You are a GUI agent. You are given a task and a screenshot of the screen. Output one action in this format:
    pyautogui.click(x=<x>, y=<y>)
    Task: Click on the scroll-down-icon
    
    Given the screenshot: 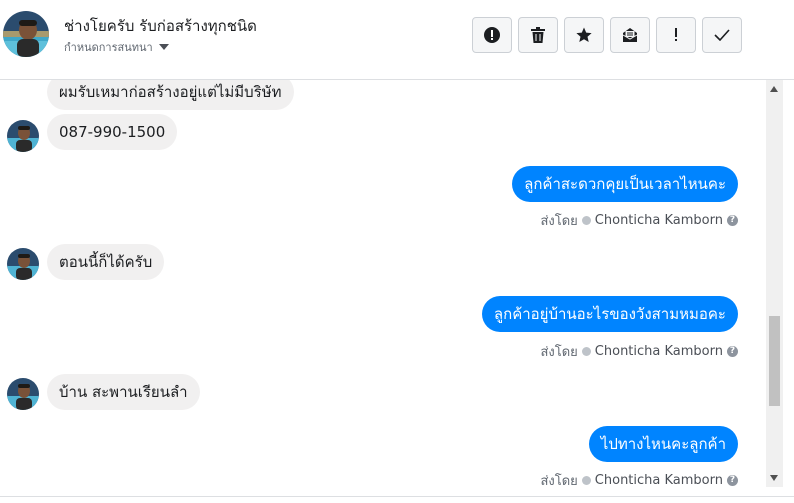 What is the action you would take?
    pyautogui.click(x=774, y=478)
    